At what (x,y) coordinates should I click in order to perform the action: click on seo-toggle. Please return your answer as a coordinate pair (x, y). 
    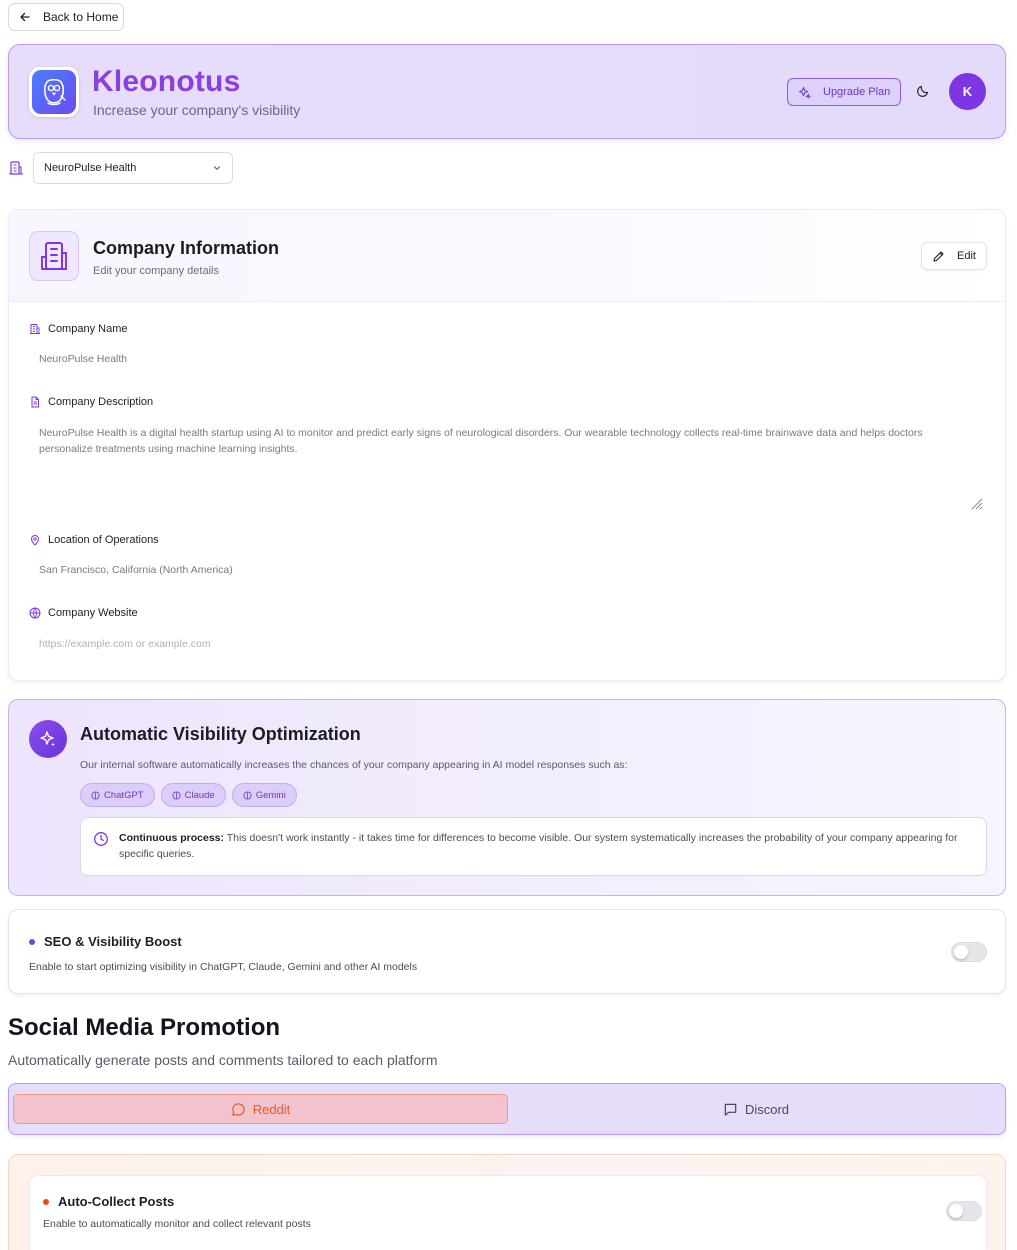
    Looking at the image, I should click on (969, 952).